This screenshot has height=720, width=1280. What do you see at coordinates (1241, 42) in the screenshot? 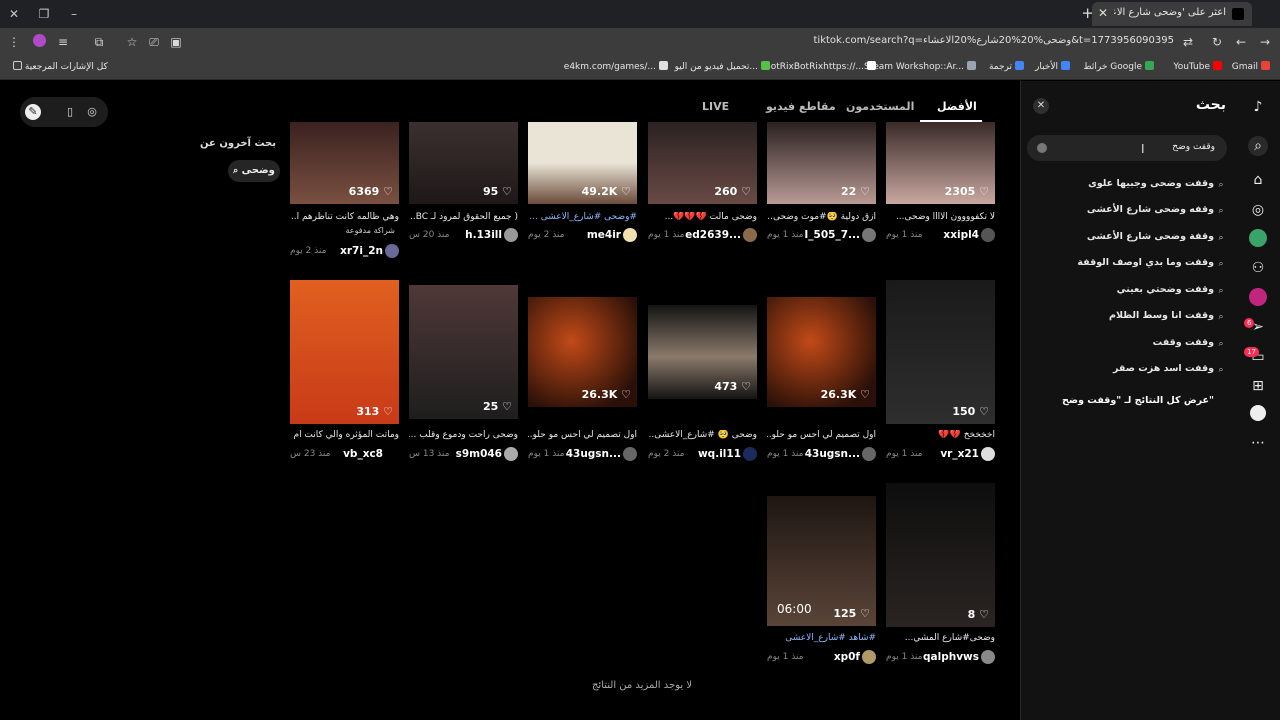
I see `forward-icon: ←` at bounding box center [1241, 42].